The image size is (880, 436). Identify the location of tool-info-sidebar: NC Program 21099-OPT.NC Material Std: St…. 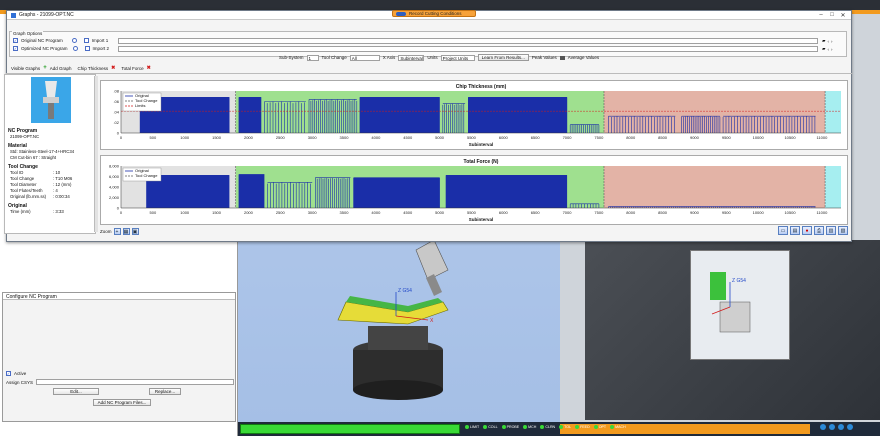
(50, 154).